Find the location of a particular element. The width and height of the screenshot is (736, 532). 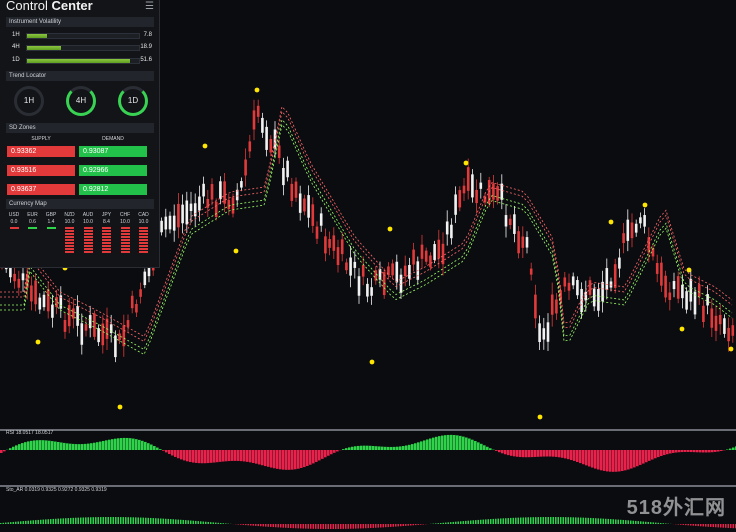

fractal-dot is located at coordinates (689, 270).